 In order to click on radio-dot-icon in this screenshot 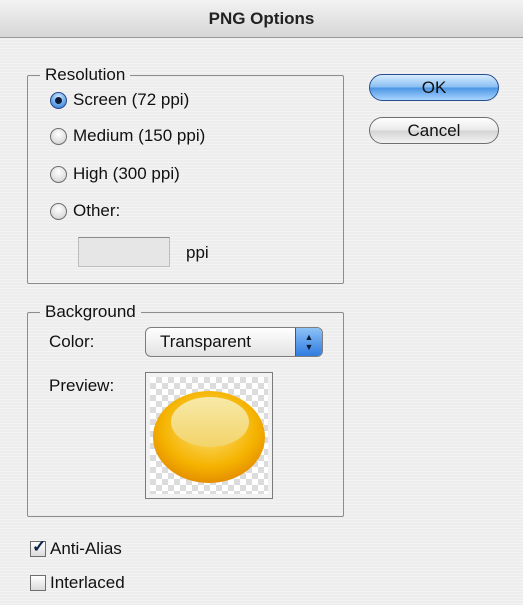, I will do `click(58, 100)`.